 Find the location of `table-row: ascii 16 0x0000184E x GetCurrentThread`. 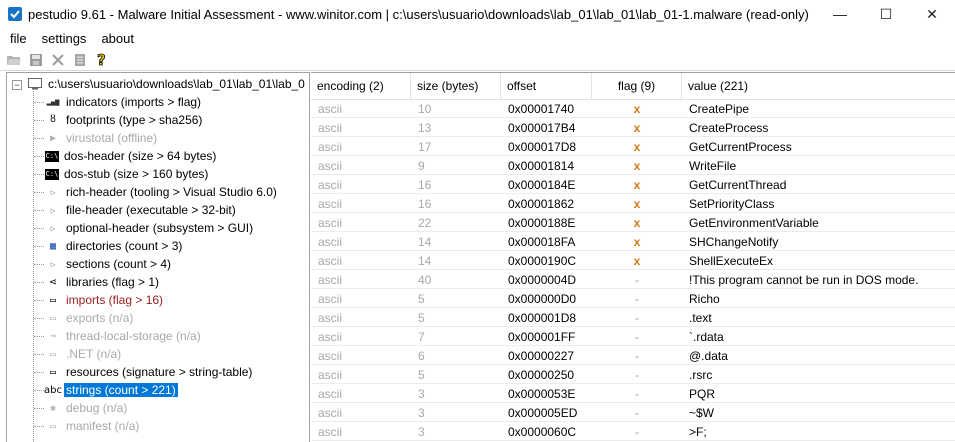

table-row: ascii 16 0x0000184E x GetCurrentThread is located at coordinates (633, 184).